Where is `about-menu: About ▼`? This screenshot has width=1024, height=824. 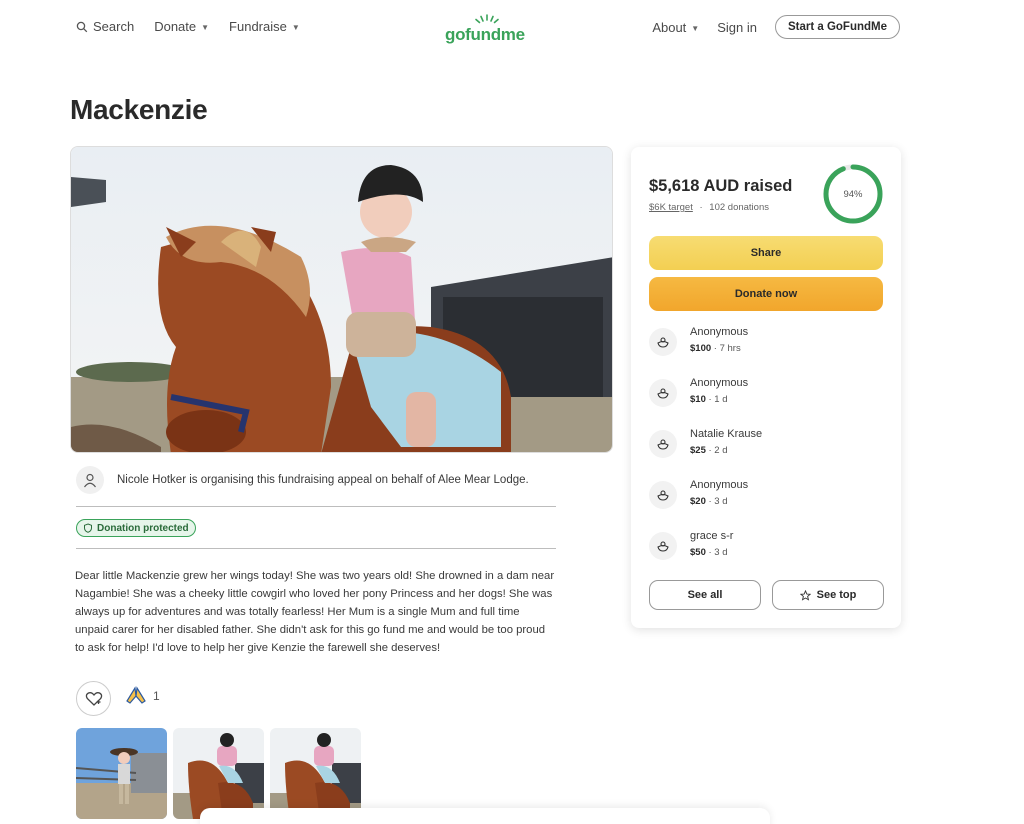 about-menu: About ▼ is located at coordinates (675, 27).